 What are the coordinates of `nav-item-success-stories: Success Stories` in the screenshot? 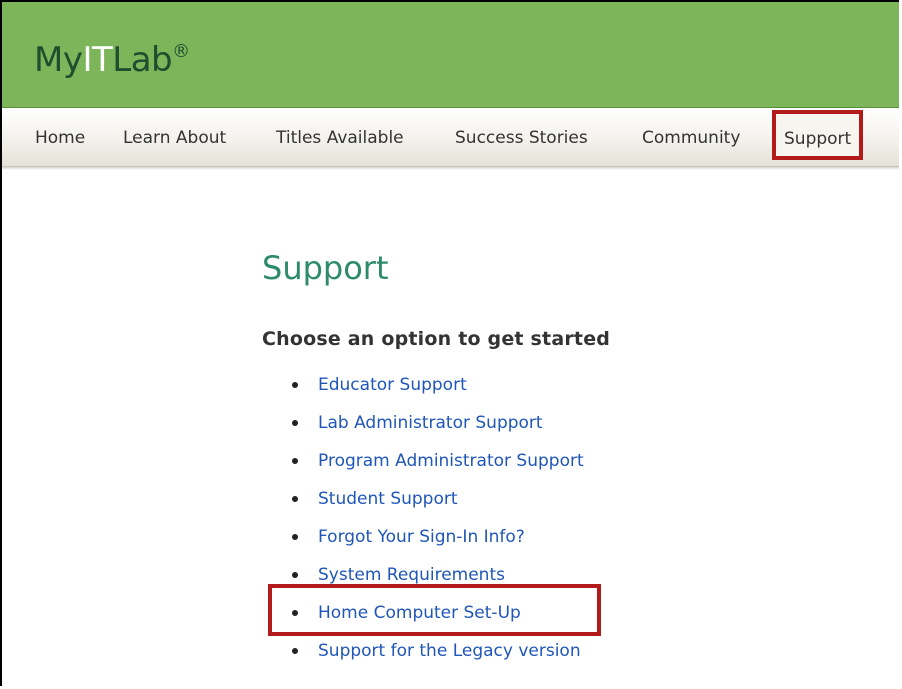 It's located at (521, 138).